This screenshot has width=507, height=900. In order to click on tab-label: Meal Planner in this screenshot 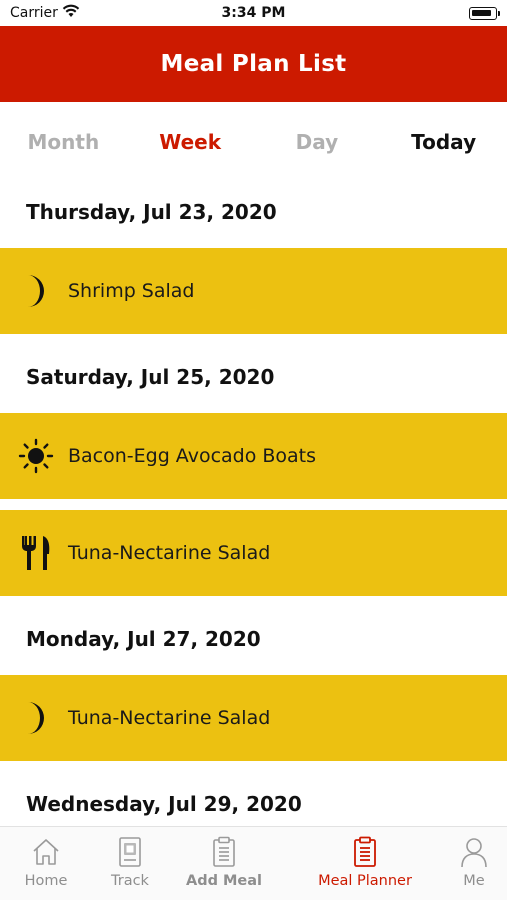, I will do `click(365, 881)`.